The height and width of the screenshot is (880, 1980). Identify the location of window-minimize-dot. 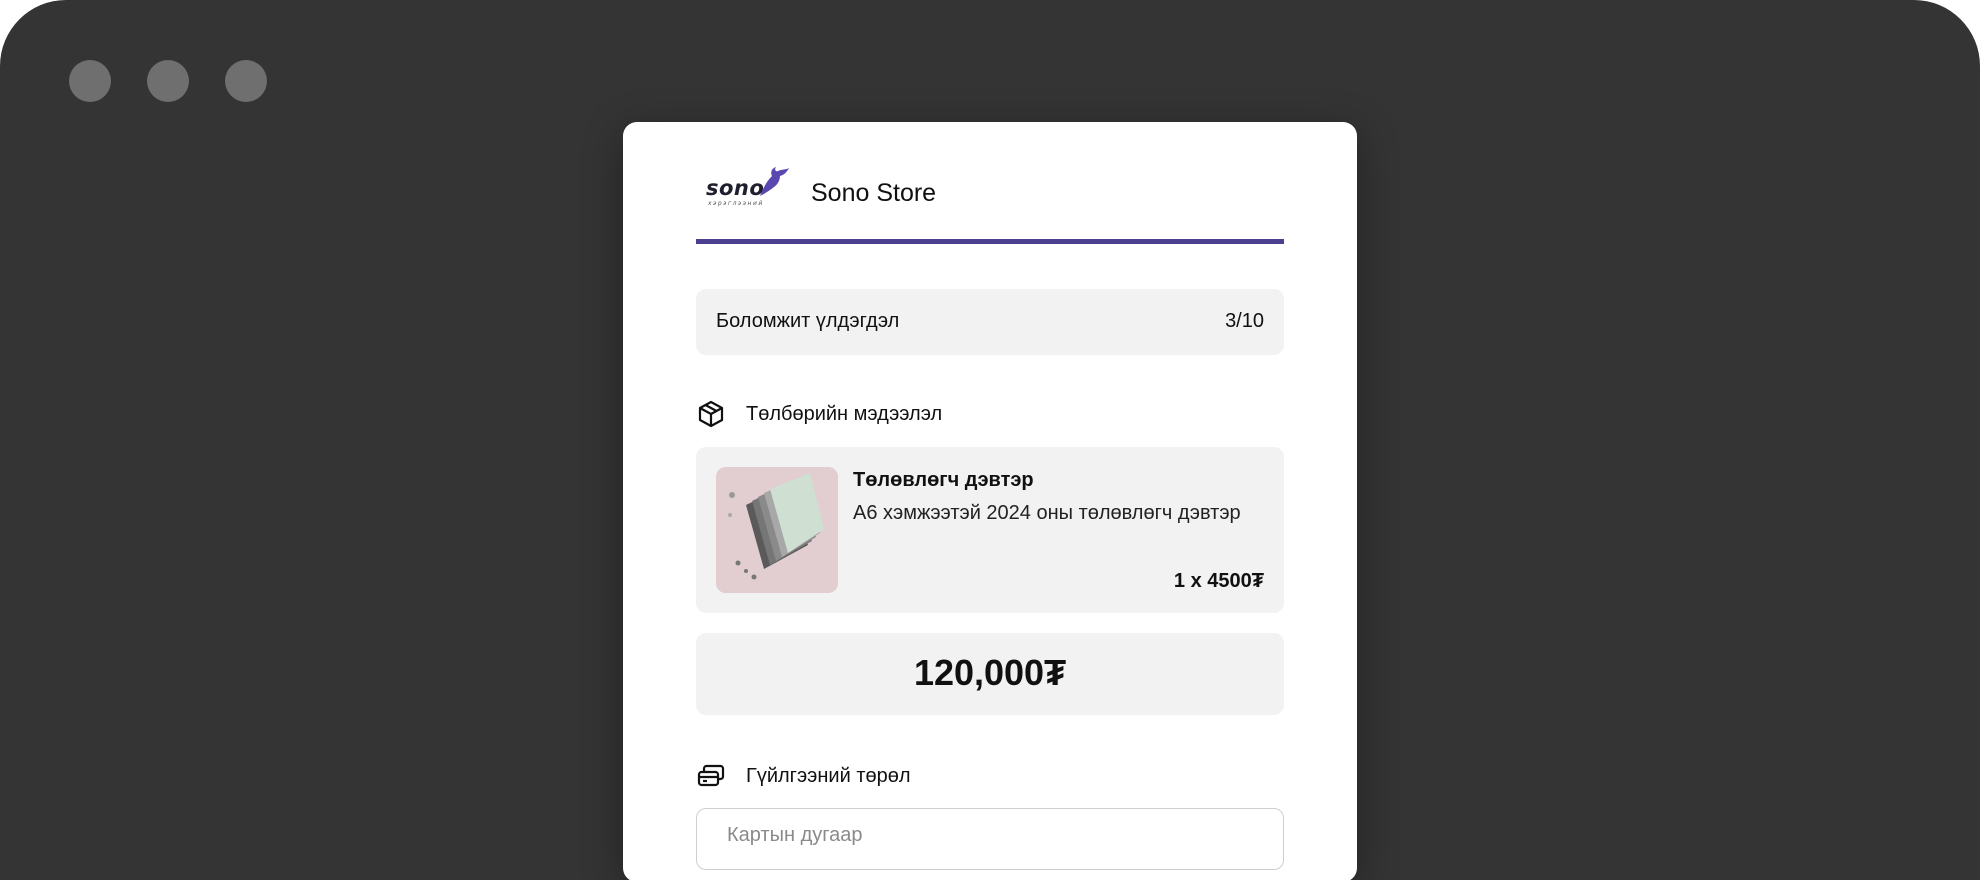
(168, 81).